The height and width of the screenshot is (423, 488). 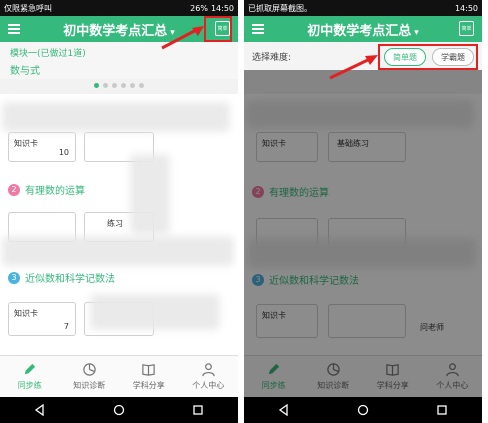 What do you see at coordinates (119, 85) in the screenshot?
I see `page-indicator` at bounding box center [119, 85].